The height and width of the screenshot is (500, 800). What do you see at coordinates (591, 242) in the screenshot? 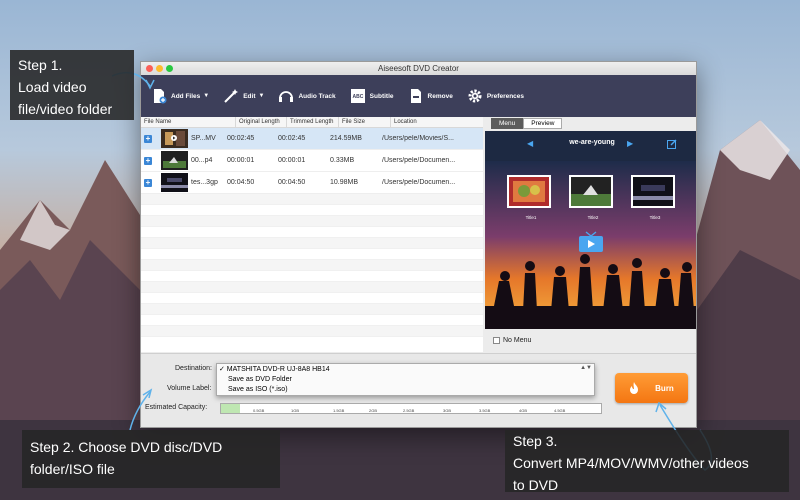
I see `play-tv-icon` at bounding box center [591, 242].